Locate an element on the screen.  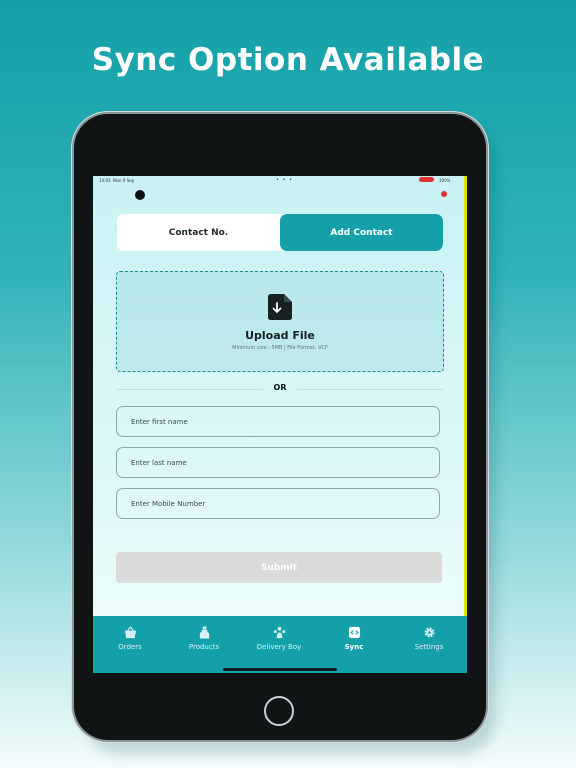
tab-contact-no: Contact No. is located at coordinates (198, 232).